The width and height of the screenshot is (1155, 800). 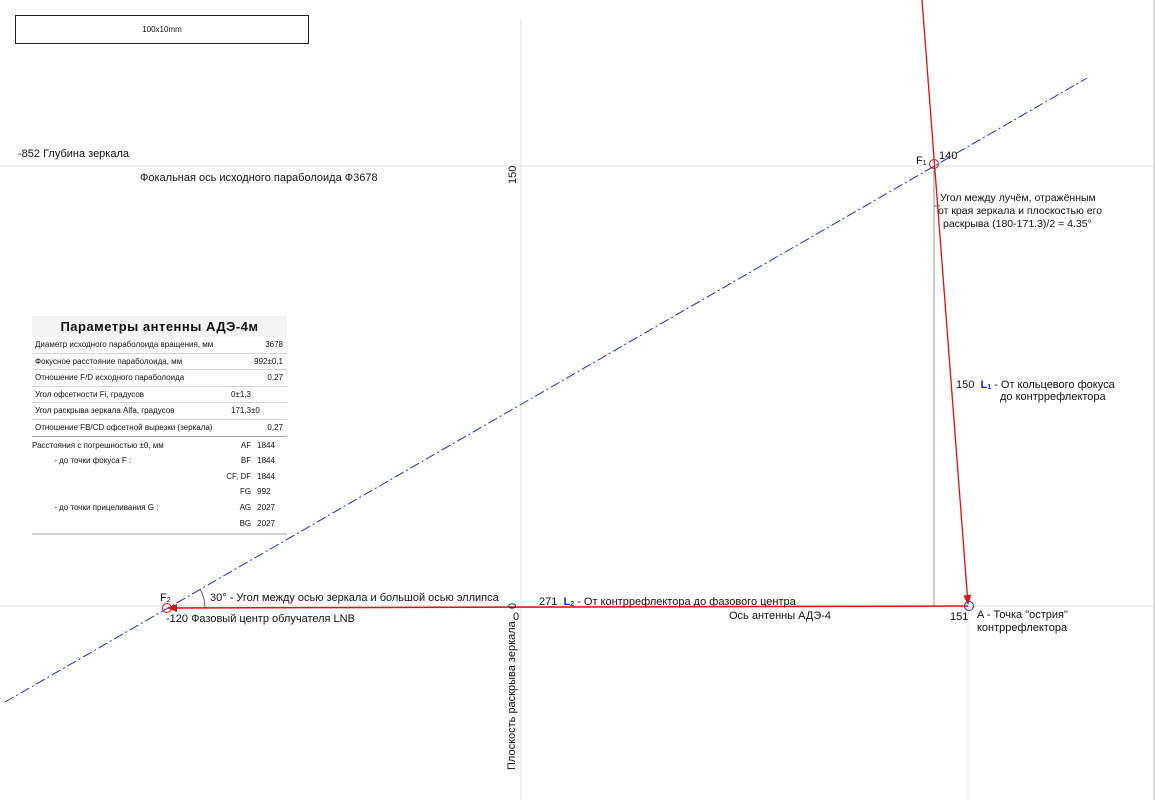 I want to click on antenna-axis-label: Ось антенны АДЭ-4, so click(x=780, y=616).